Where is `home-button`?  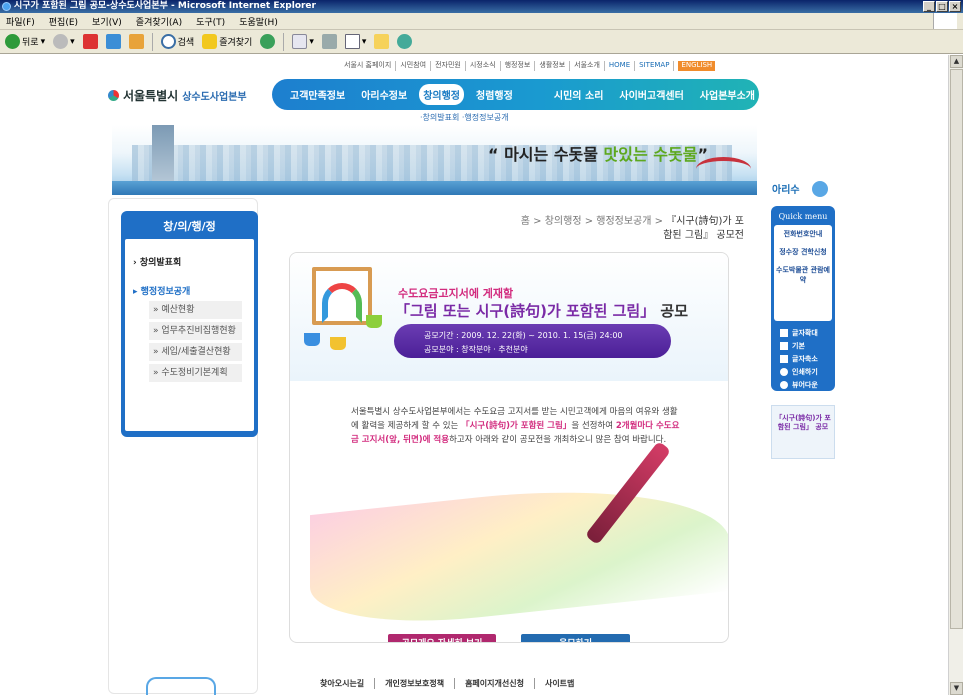
home-button is located at coordinates (136, 42).